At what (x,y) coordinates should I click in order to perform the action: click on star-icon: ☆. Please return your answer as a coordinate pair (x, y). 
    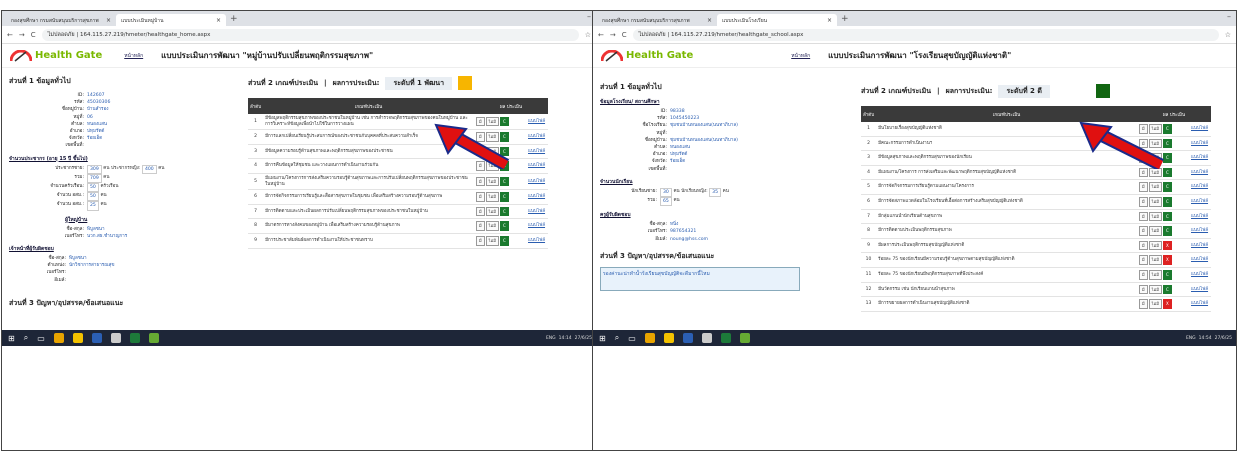
    Looking at the image, I should click on (1228, 35).